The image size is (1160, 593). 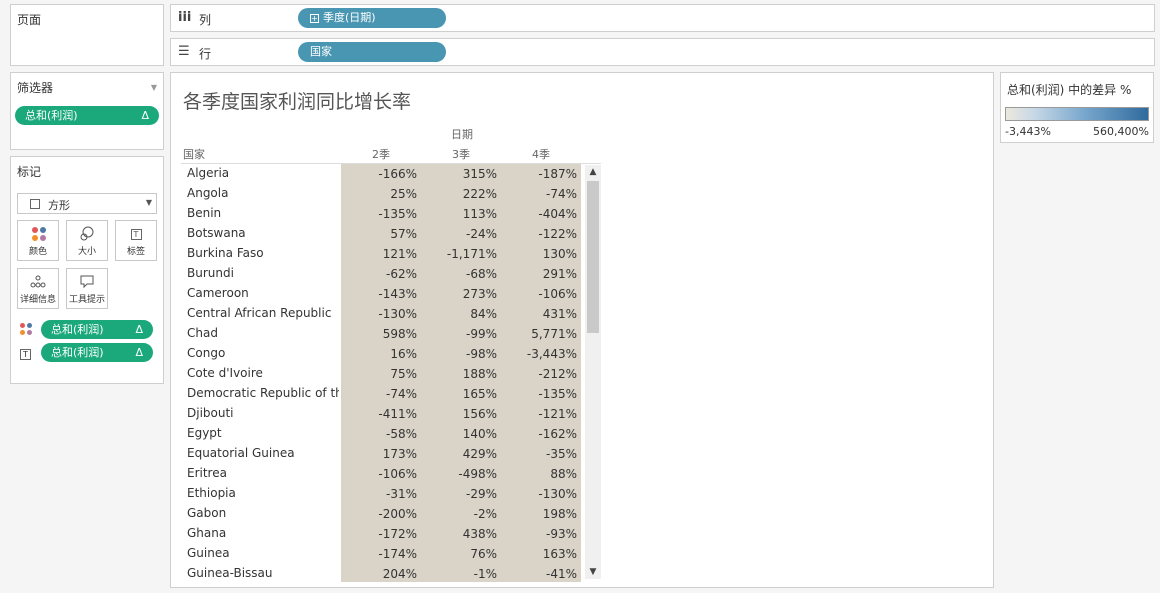 I want to click on value-cell: 315%, so click(x=461, y=174).